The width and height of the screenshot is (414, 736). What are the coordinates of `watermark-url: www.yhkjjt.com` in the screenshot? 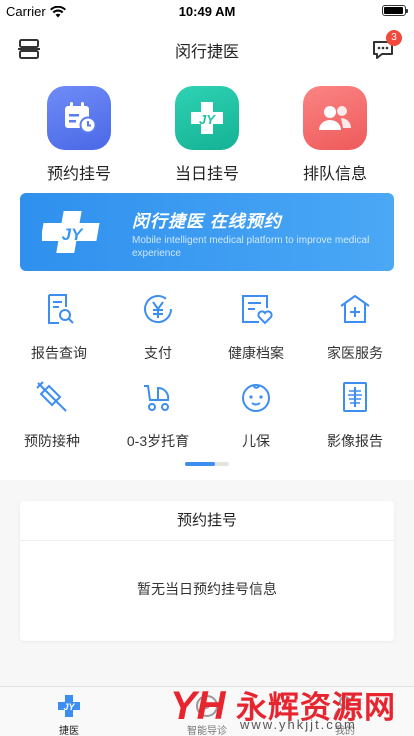 It's located at (298, 724).